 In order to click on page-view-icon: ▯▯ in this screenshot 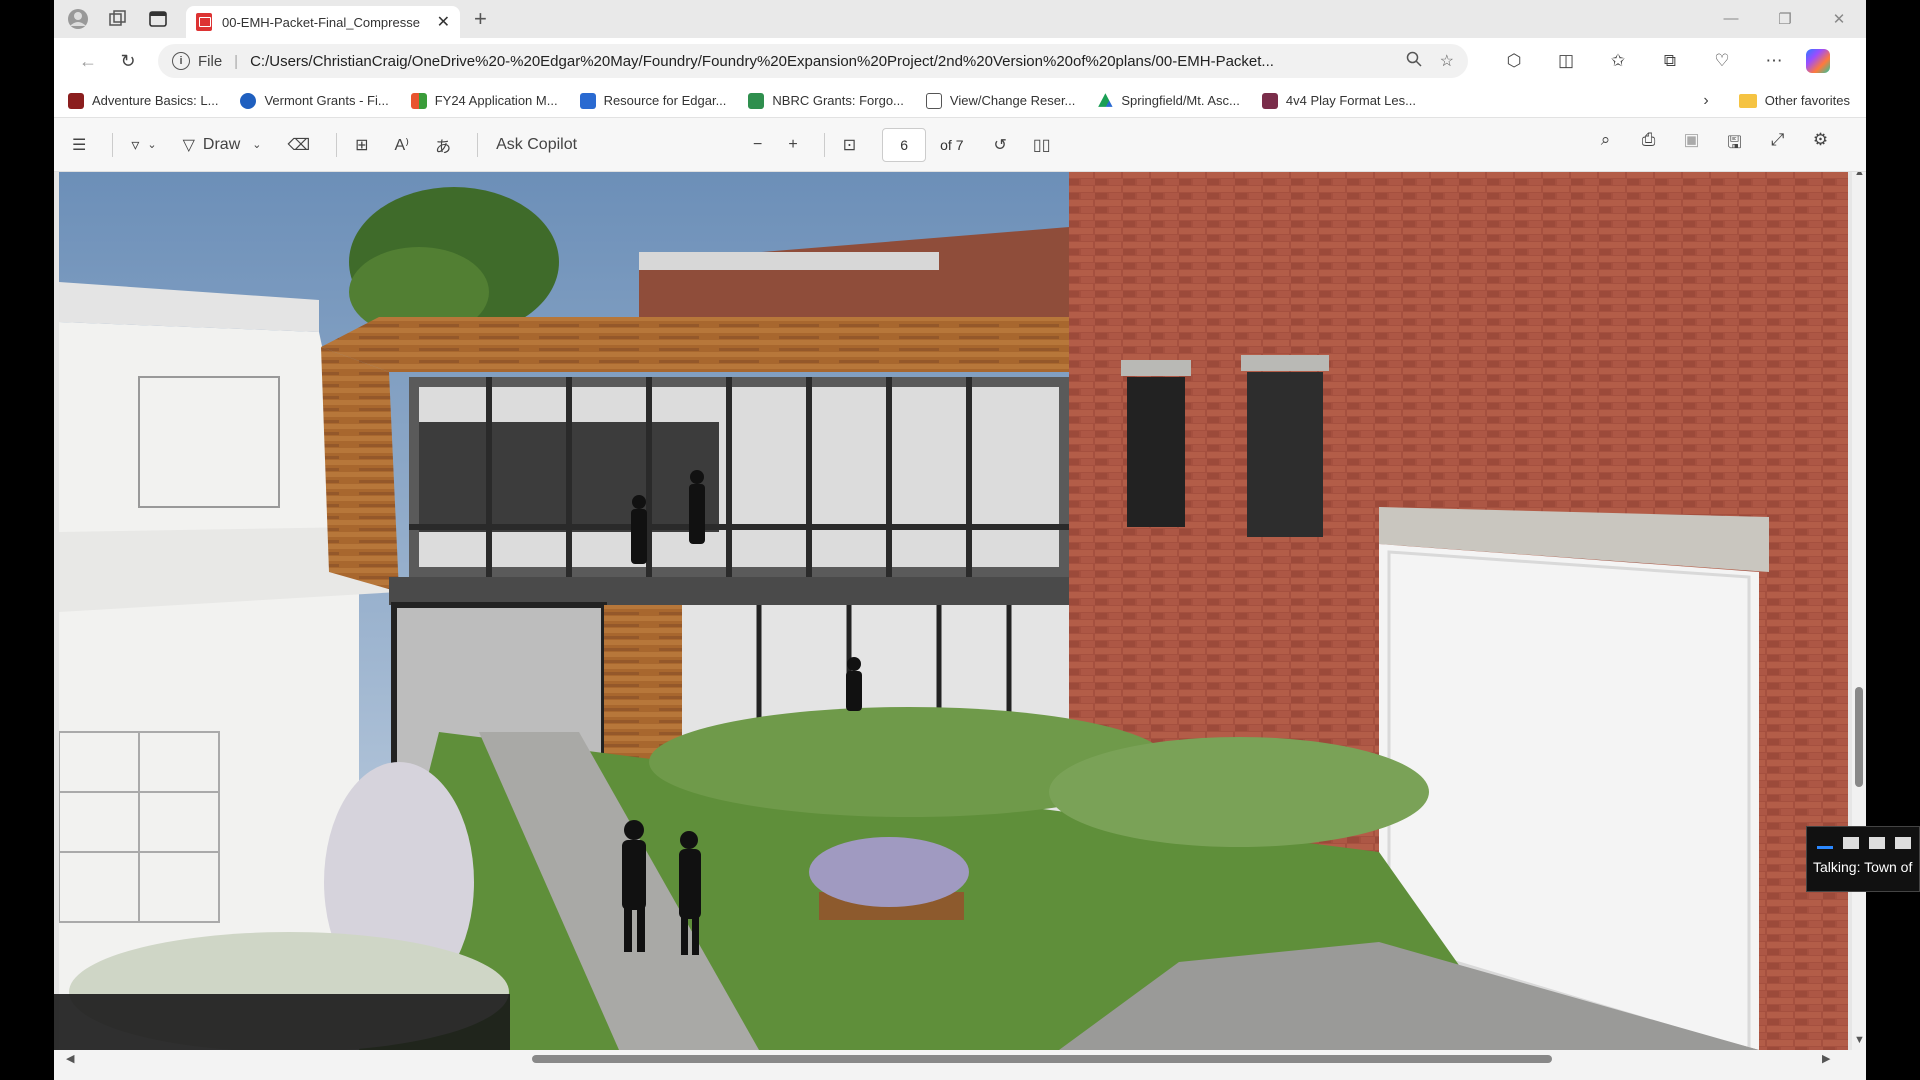, I will do `click(1042, 145)`.